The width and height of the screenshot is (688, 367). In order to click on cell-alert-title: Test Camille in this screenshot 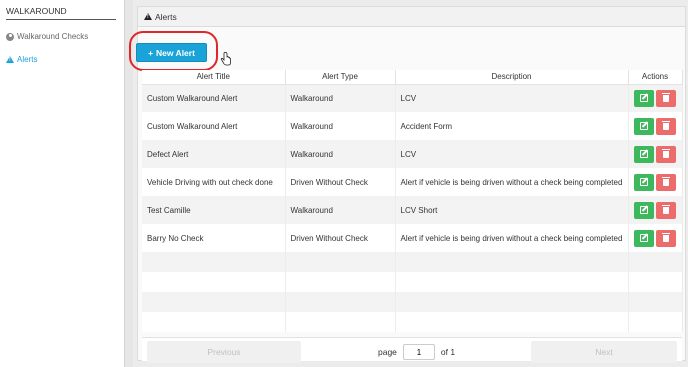, I will do `click(214, 210)`.